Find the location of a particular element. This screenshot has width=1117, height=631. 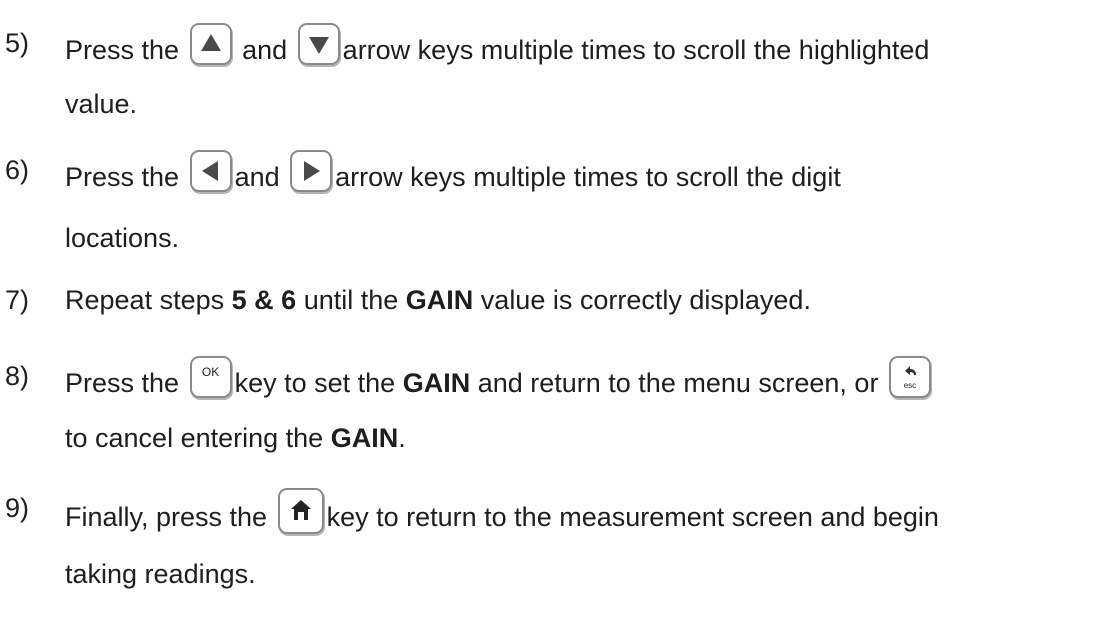

down-arrow-key is located at coordinates (318, 44).